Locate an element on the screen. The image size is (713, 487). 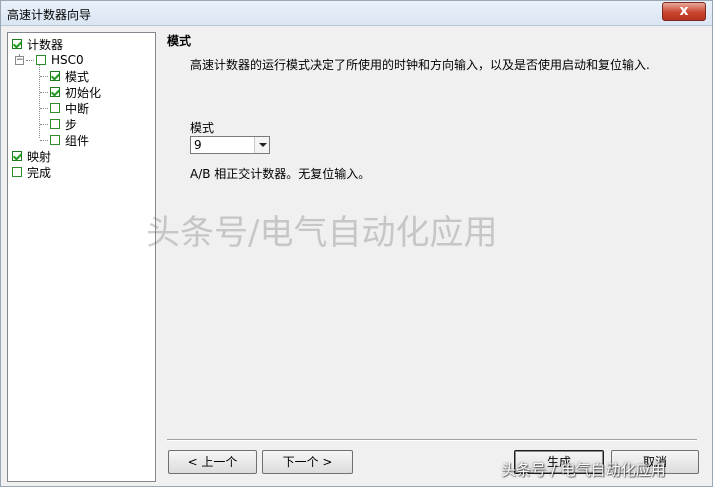
tree-item-interrupt: 中断 is located at coordinates (64, 108).